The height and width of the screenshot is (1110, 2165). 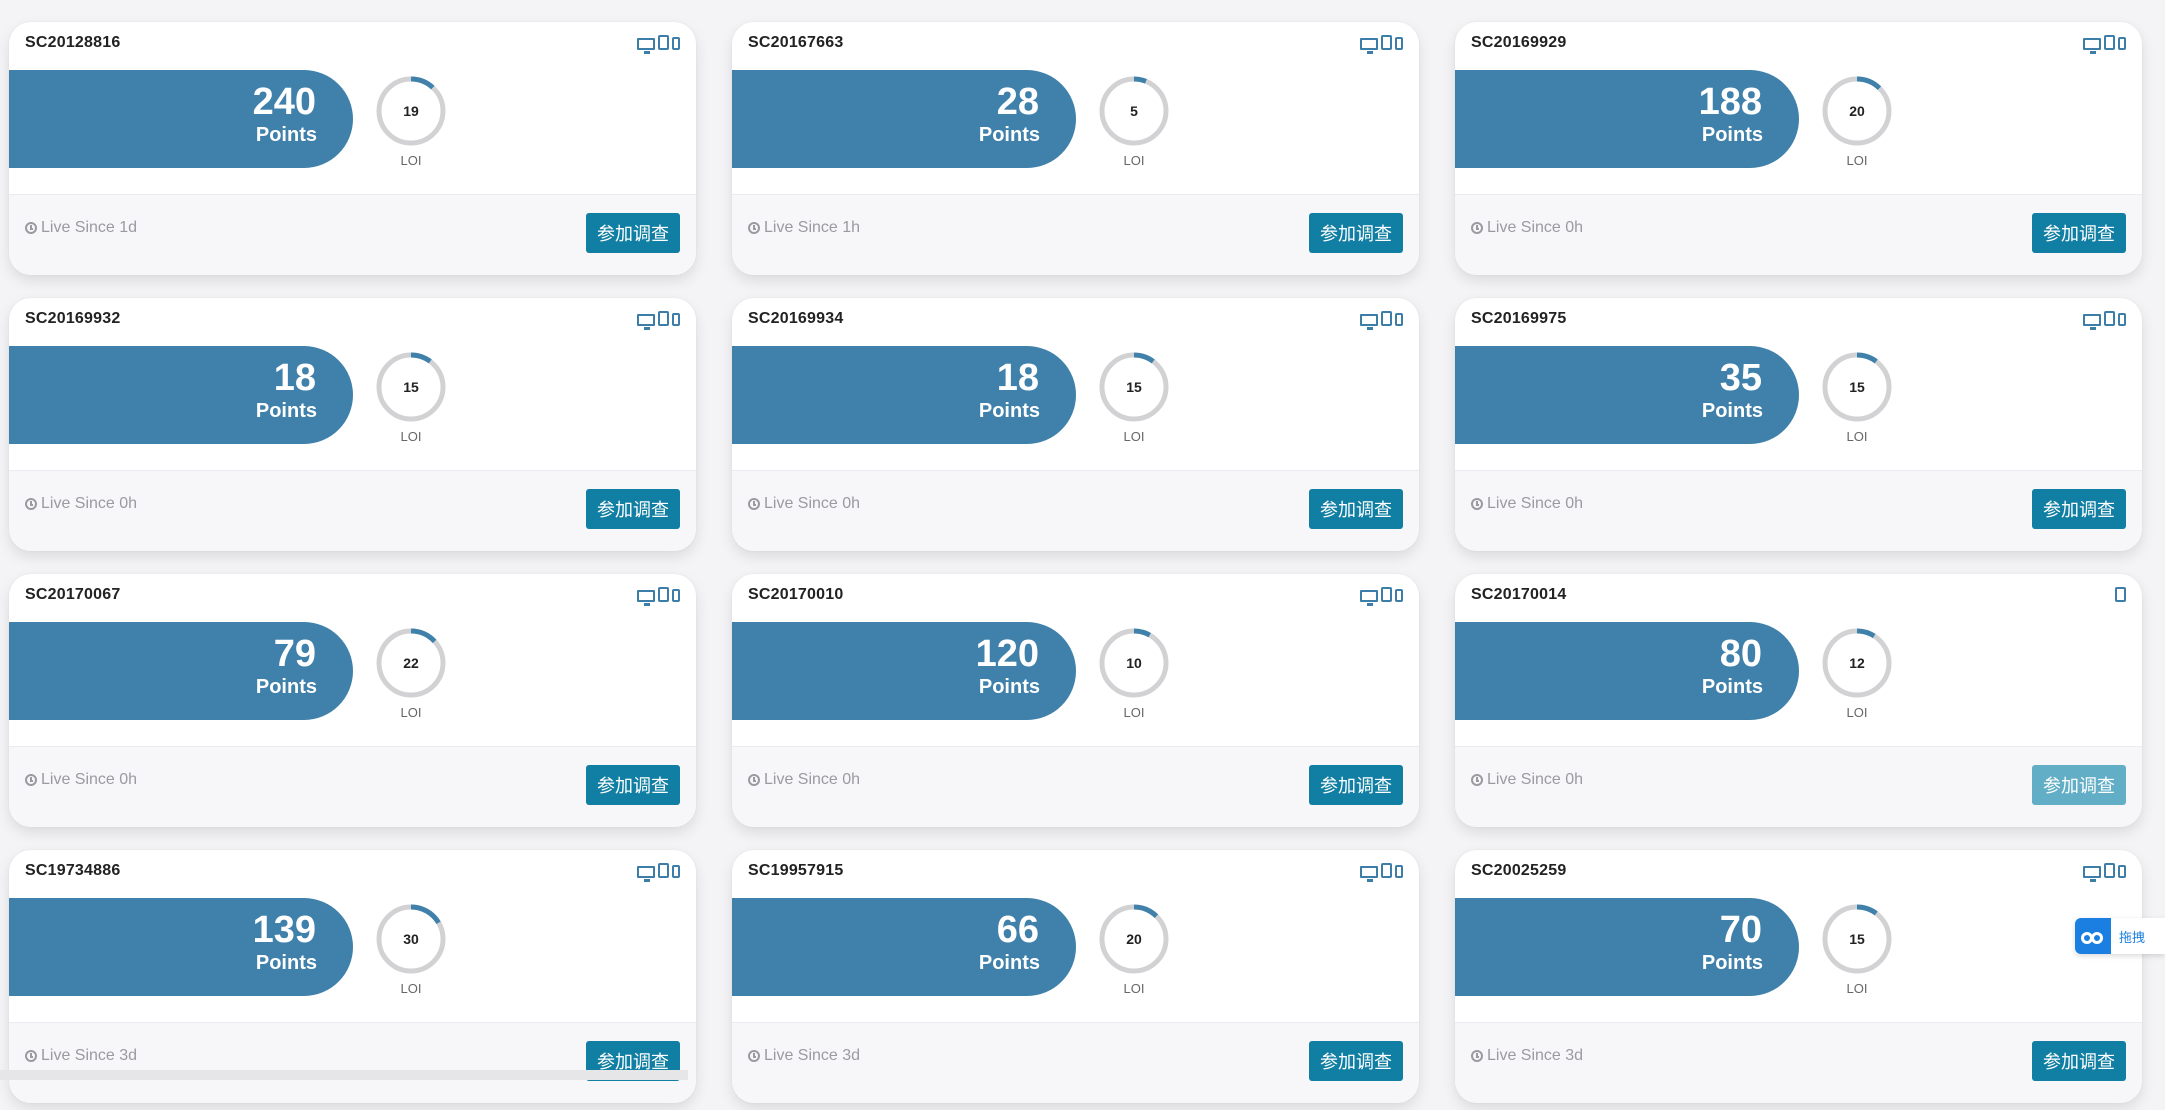 What do you see at coordinates (796, 318) in the screenshot?
I see `survey-id: SC20169934` at bounding box center [796, 318].